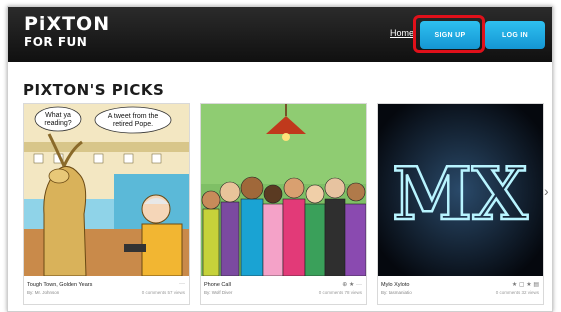 Image resolution: width=561 pixels, height=312 pixels. Describe the element at coordinates (67, 24) in the screenshot. I see `logo-brand: PiXTON` at that location.